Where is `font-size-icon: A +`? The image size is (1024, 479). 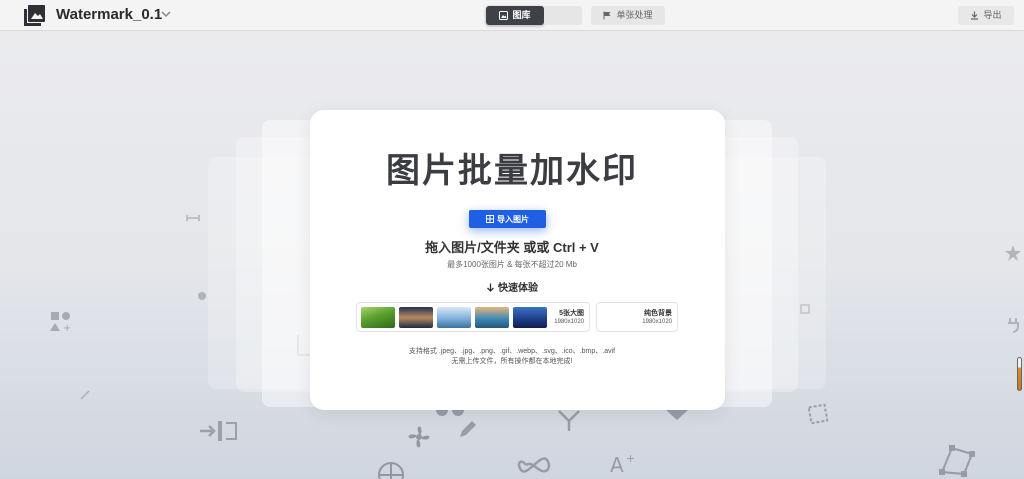 font-size-icon: A + is located at coordinates (622, 463).